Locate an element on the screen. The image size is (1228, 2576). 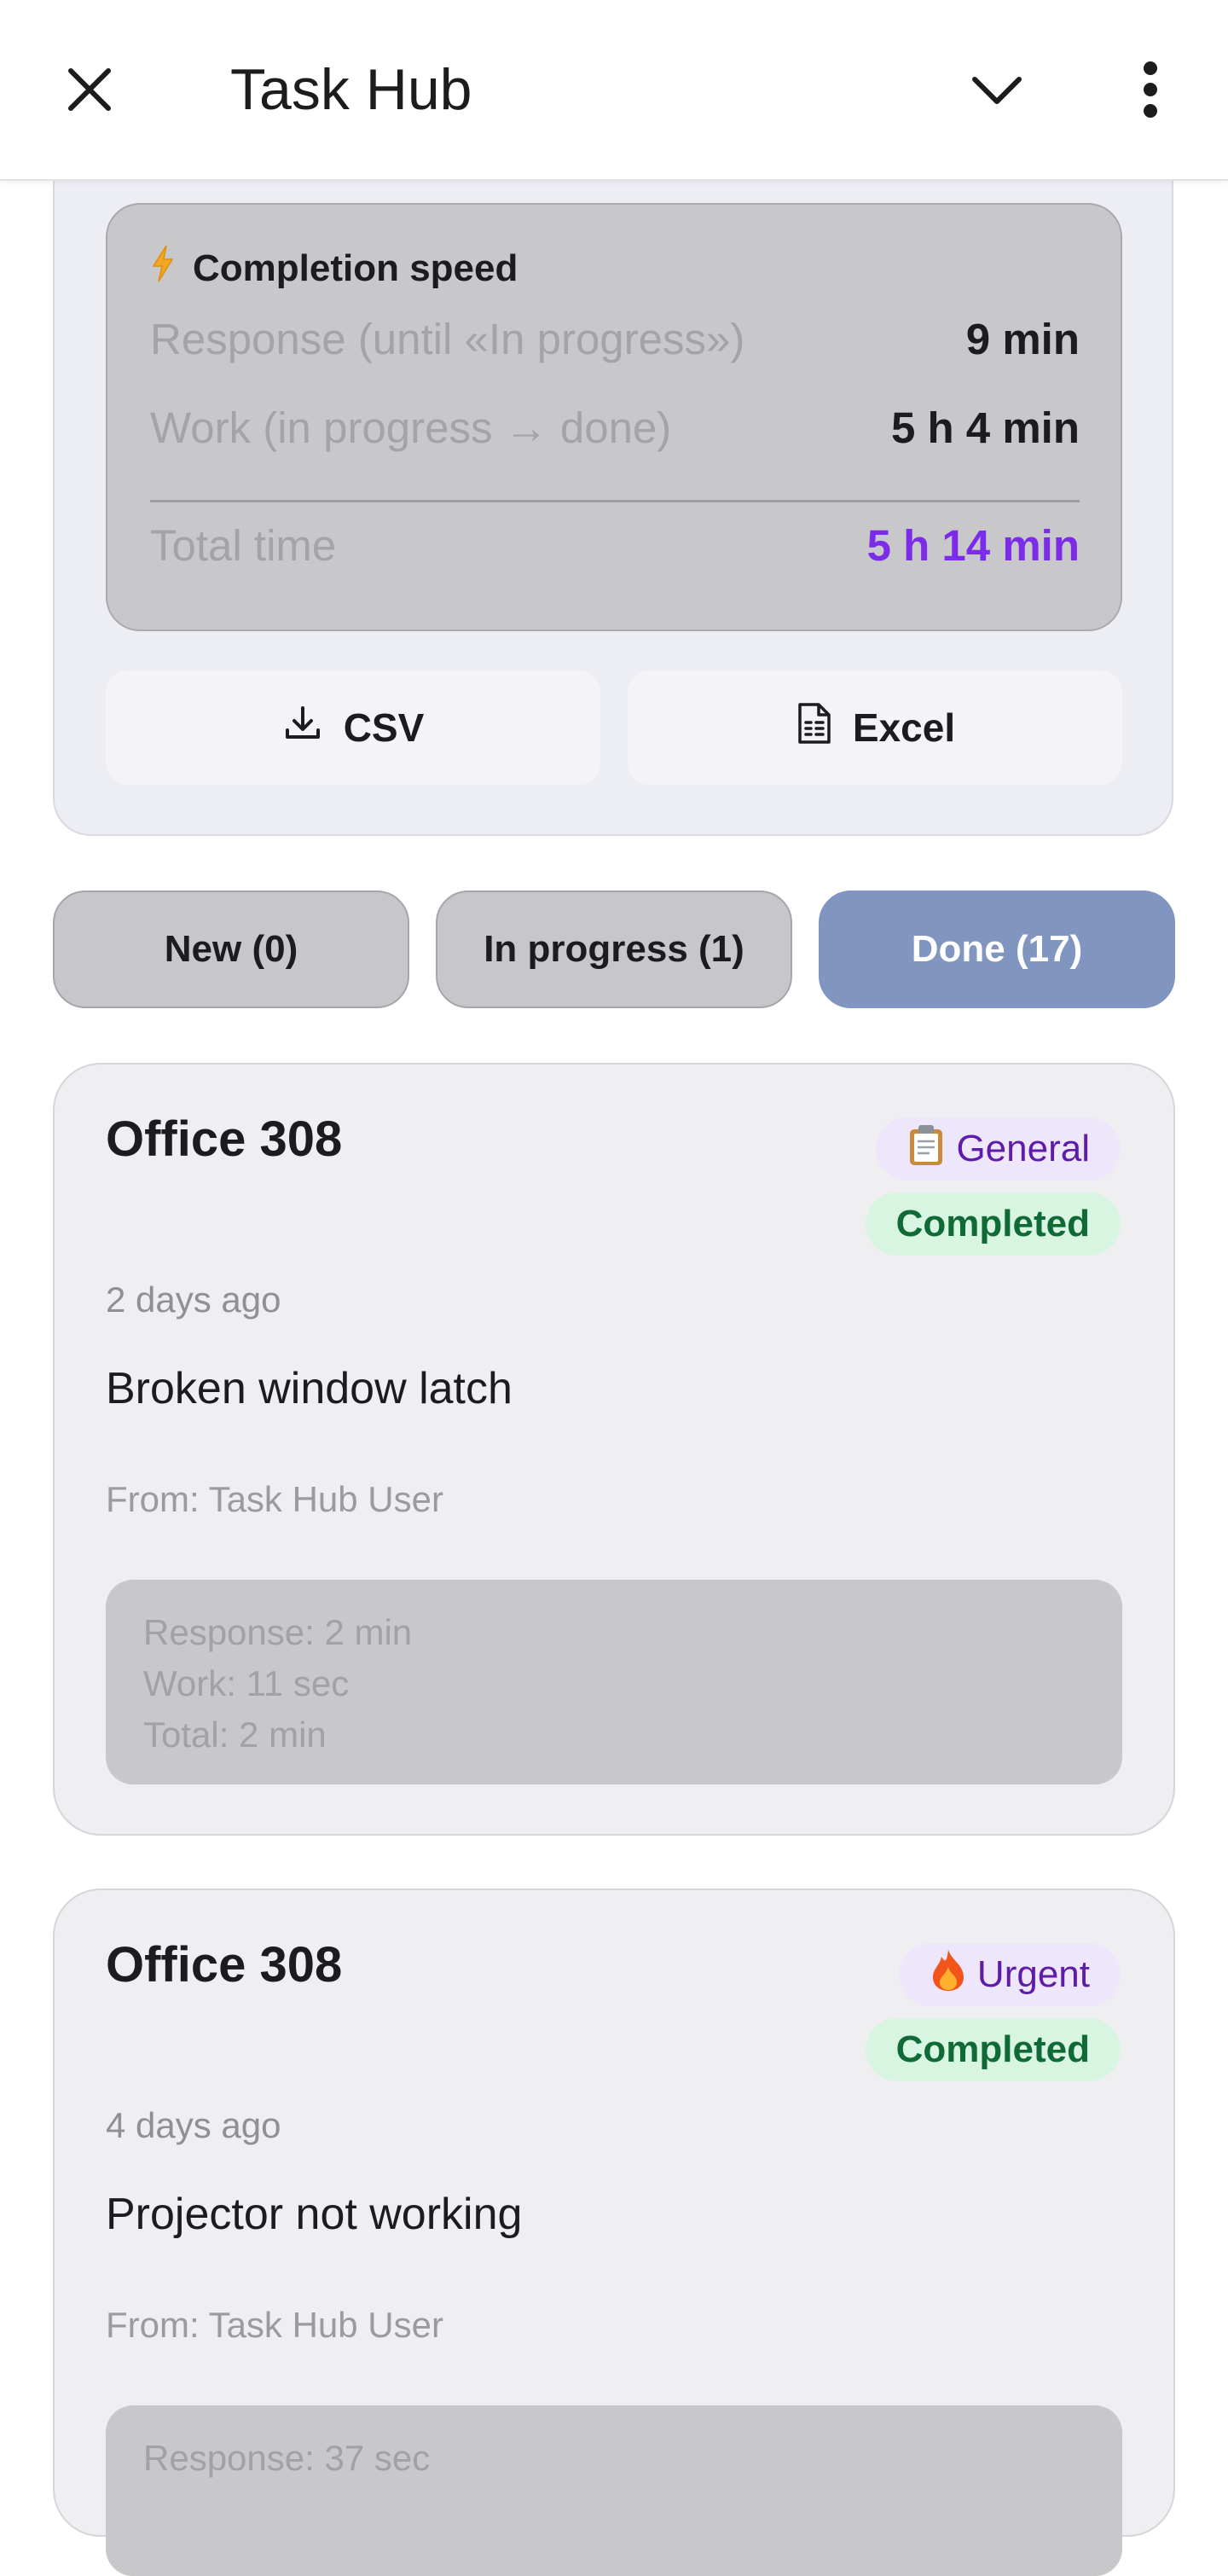
total-row: Total time 5 h 14 min is located at coordinates (615, 545).